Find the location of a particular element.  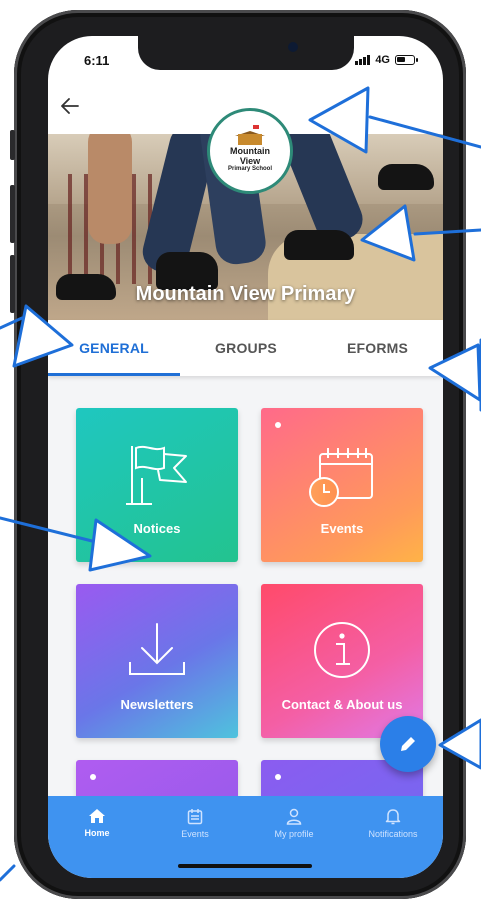

pencil-icon is located at coordinates (408, 744).